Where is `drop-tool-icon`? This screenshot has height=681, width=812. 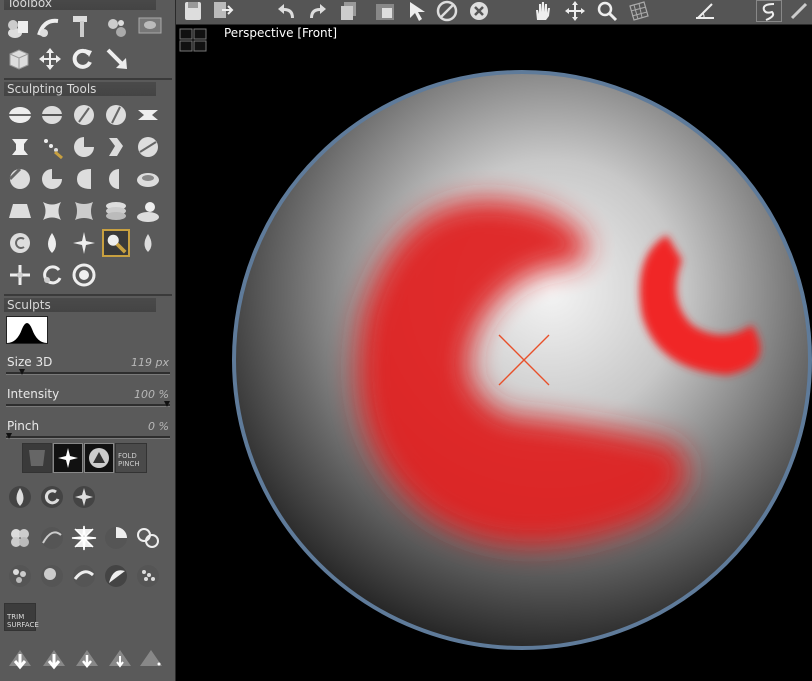 drop-tool-icon is located at coordinates (52, 243).